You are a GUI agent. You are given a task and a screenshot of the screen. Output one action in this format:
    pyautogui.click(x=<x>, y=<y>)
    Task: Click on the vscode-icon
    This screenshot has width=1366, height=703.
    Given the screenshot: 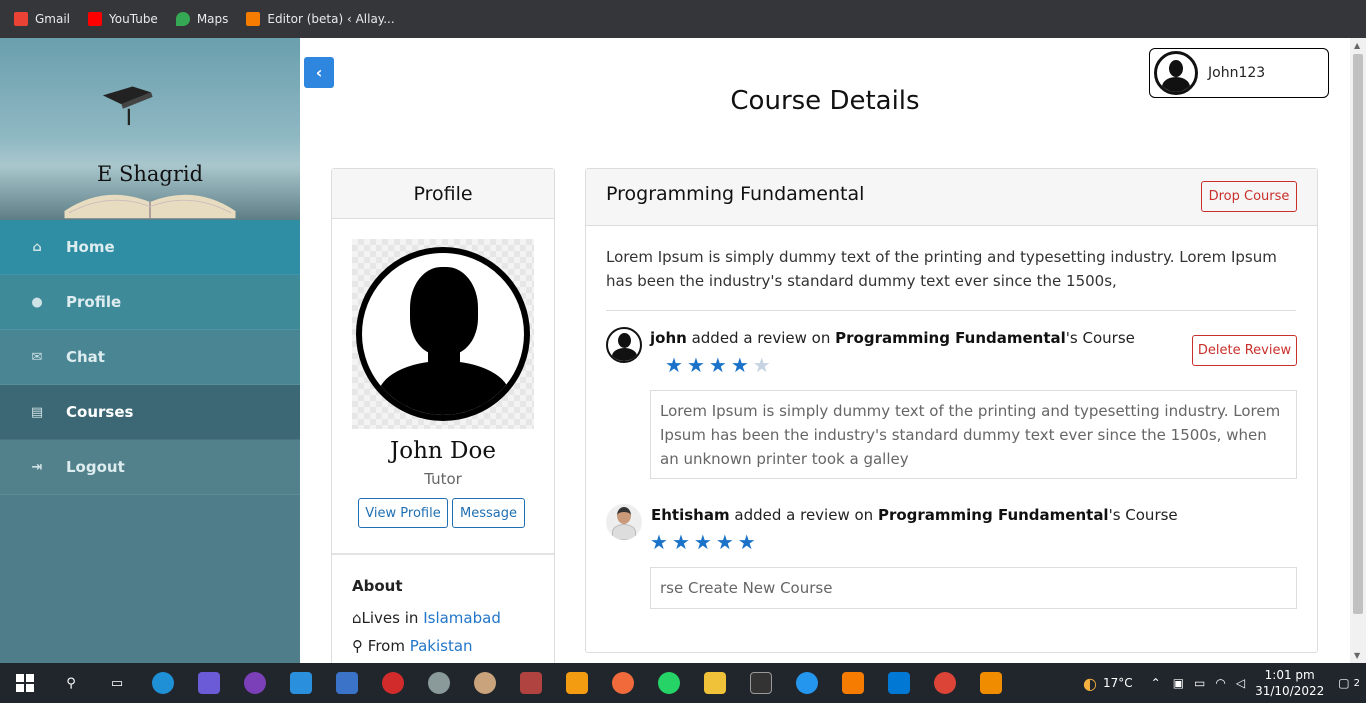 What is the action you would take?
    pyautogui.click(x=899, y=683)
    